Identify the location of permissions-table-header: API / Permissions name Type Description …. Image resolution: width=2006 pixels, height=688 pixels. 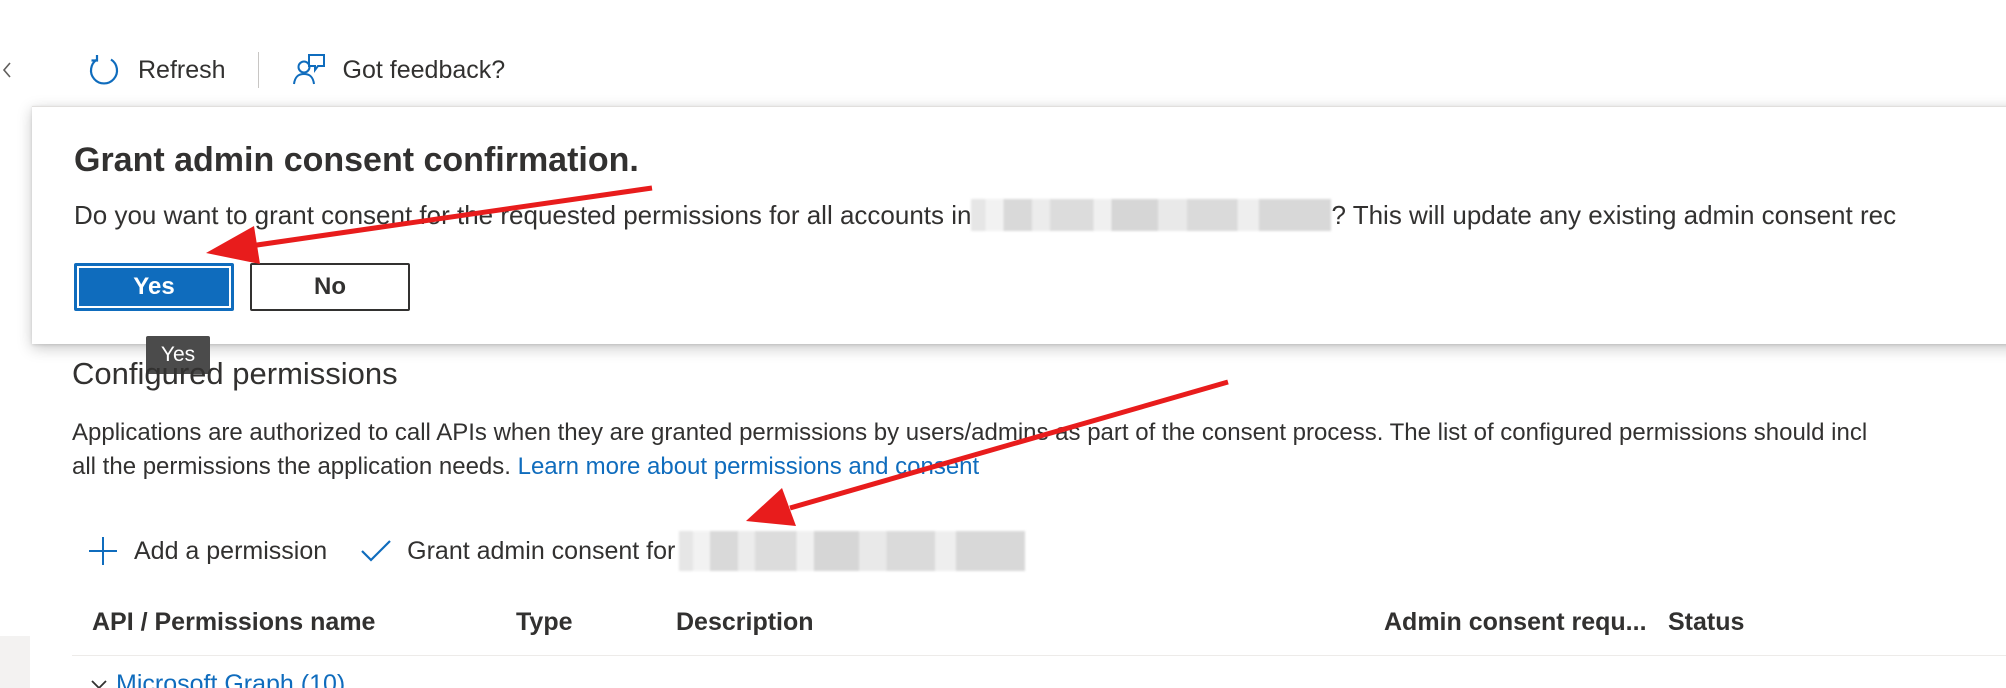
(1039, 628).